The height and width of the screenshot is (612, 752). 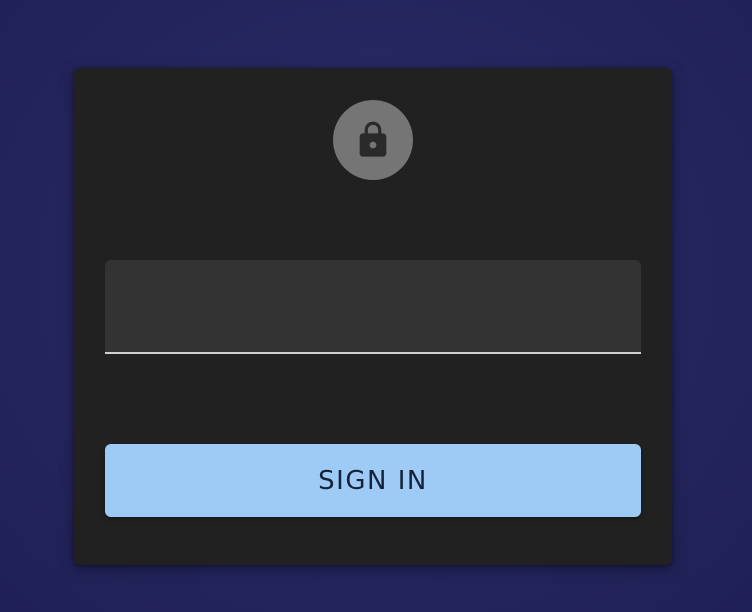 I want to click on sign-in-button: SIGN IN, so click(x=373, y=480).